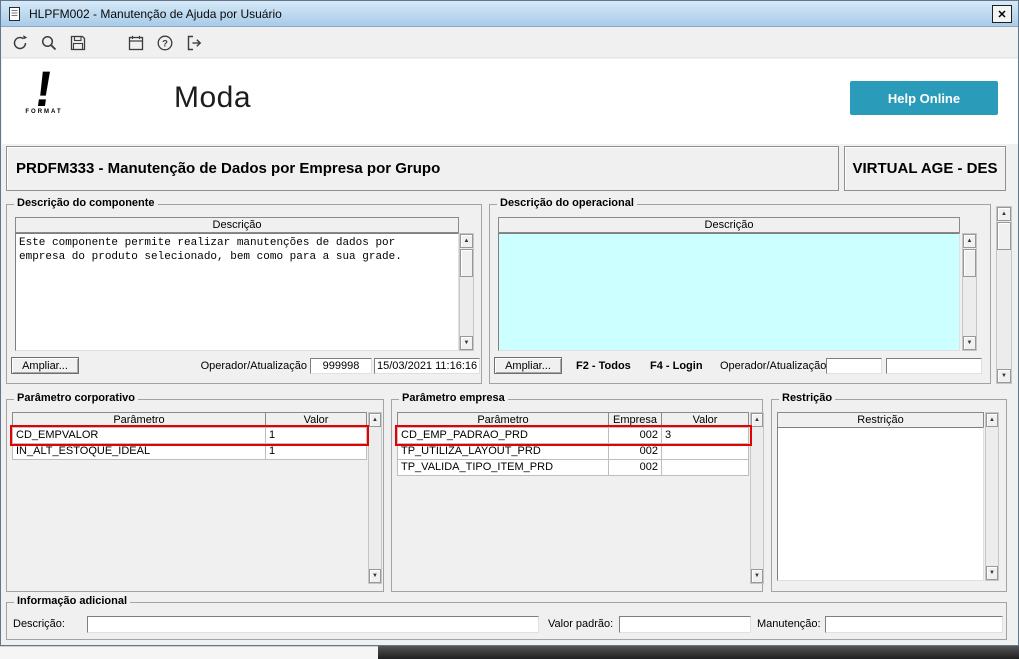  What do you see at coordinates (341, 366) in the screenshot?
I see `component-operador-field` at bounding box center [341, 366].